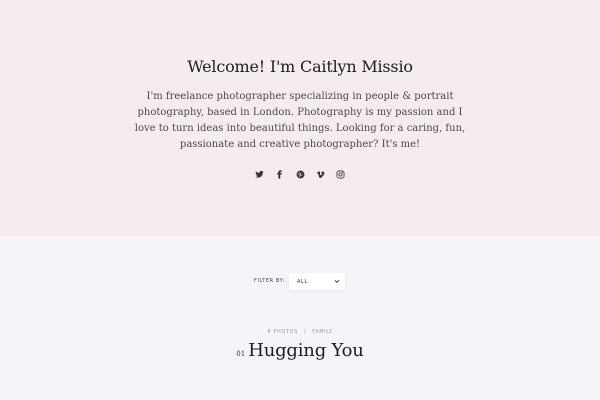 The width and height of the screenshot is (600, 400). Describe the element at coordinates (241, 354) in the screenshot. I see `gallery-number: 01` at that location.